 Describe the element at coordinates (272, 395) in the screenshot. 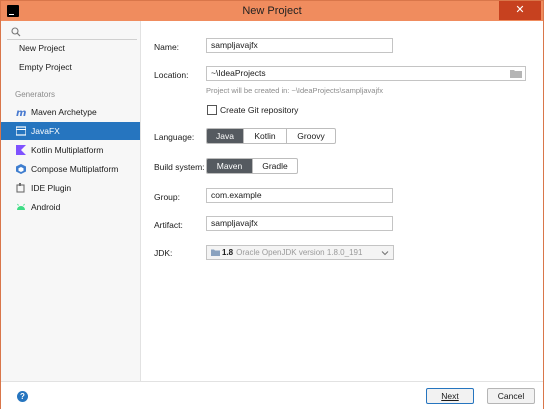

I see `footer: ? Next Cancel` at that location.